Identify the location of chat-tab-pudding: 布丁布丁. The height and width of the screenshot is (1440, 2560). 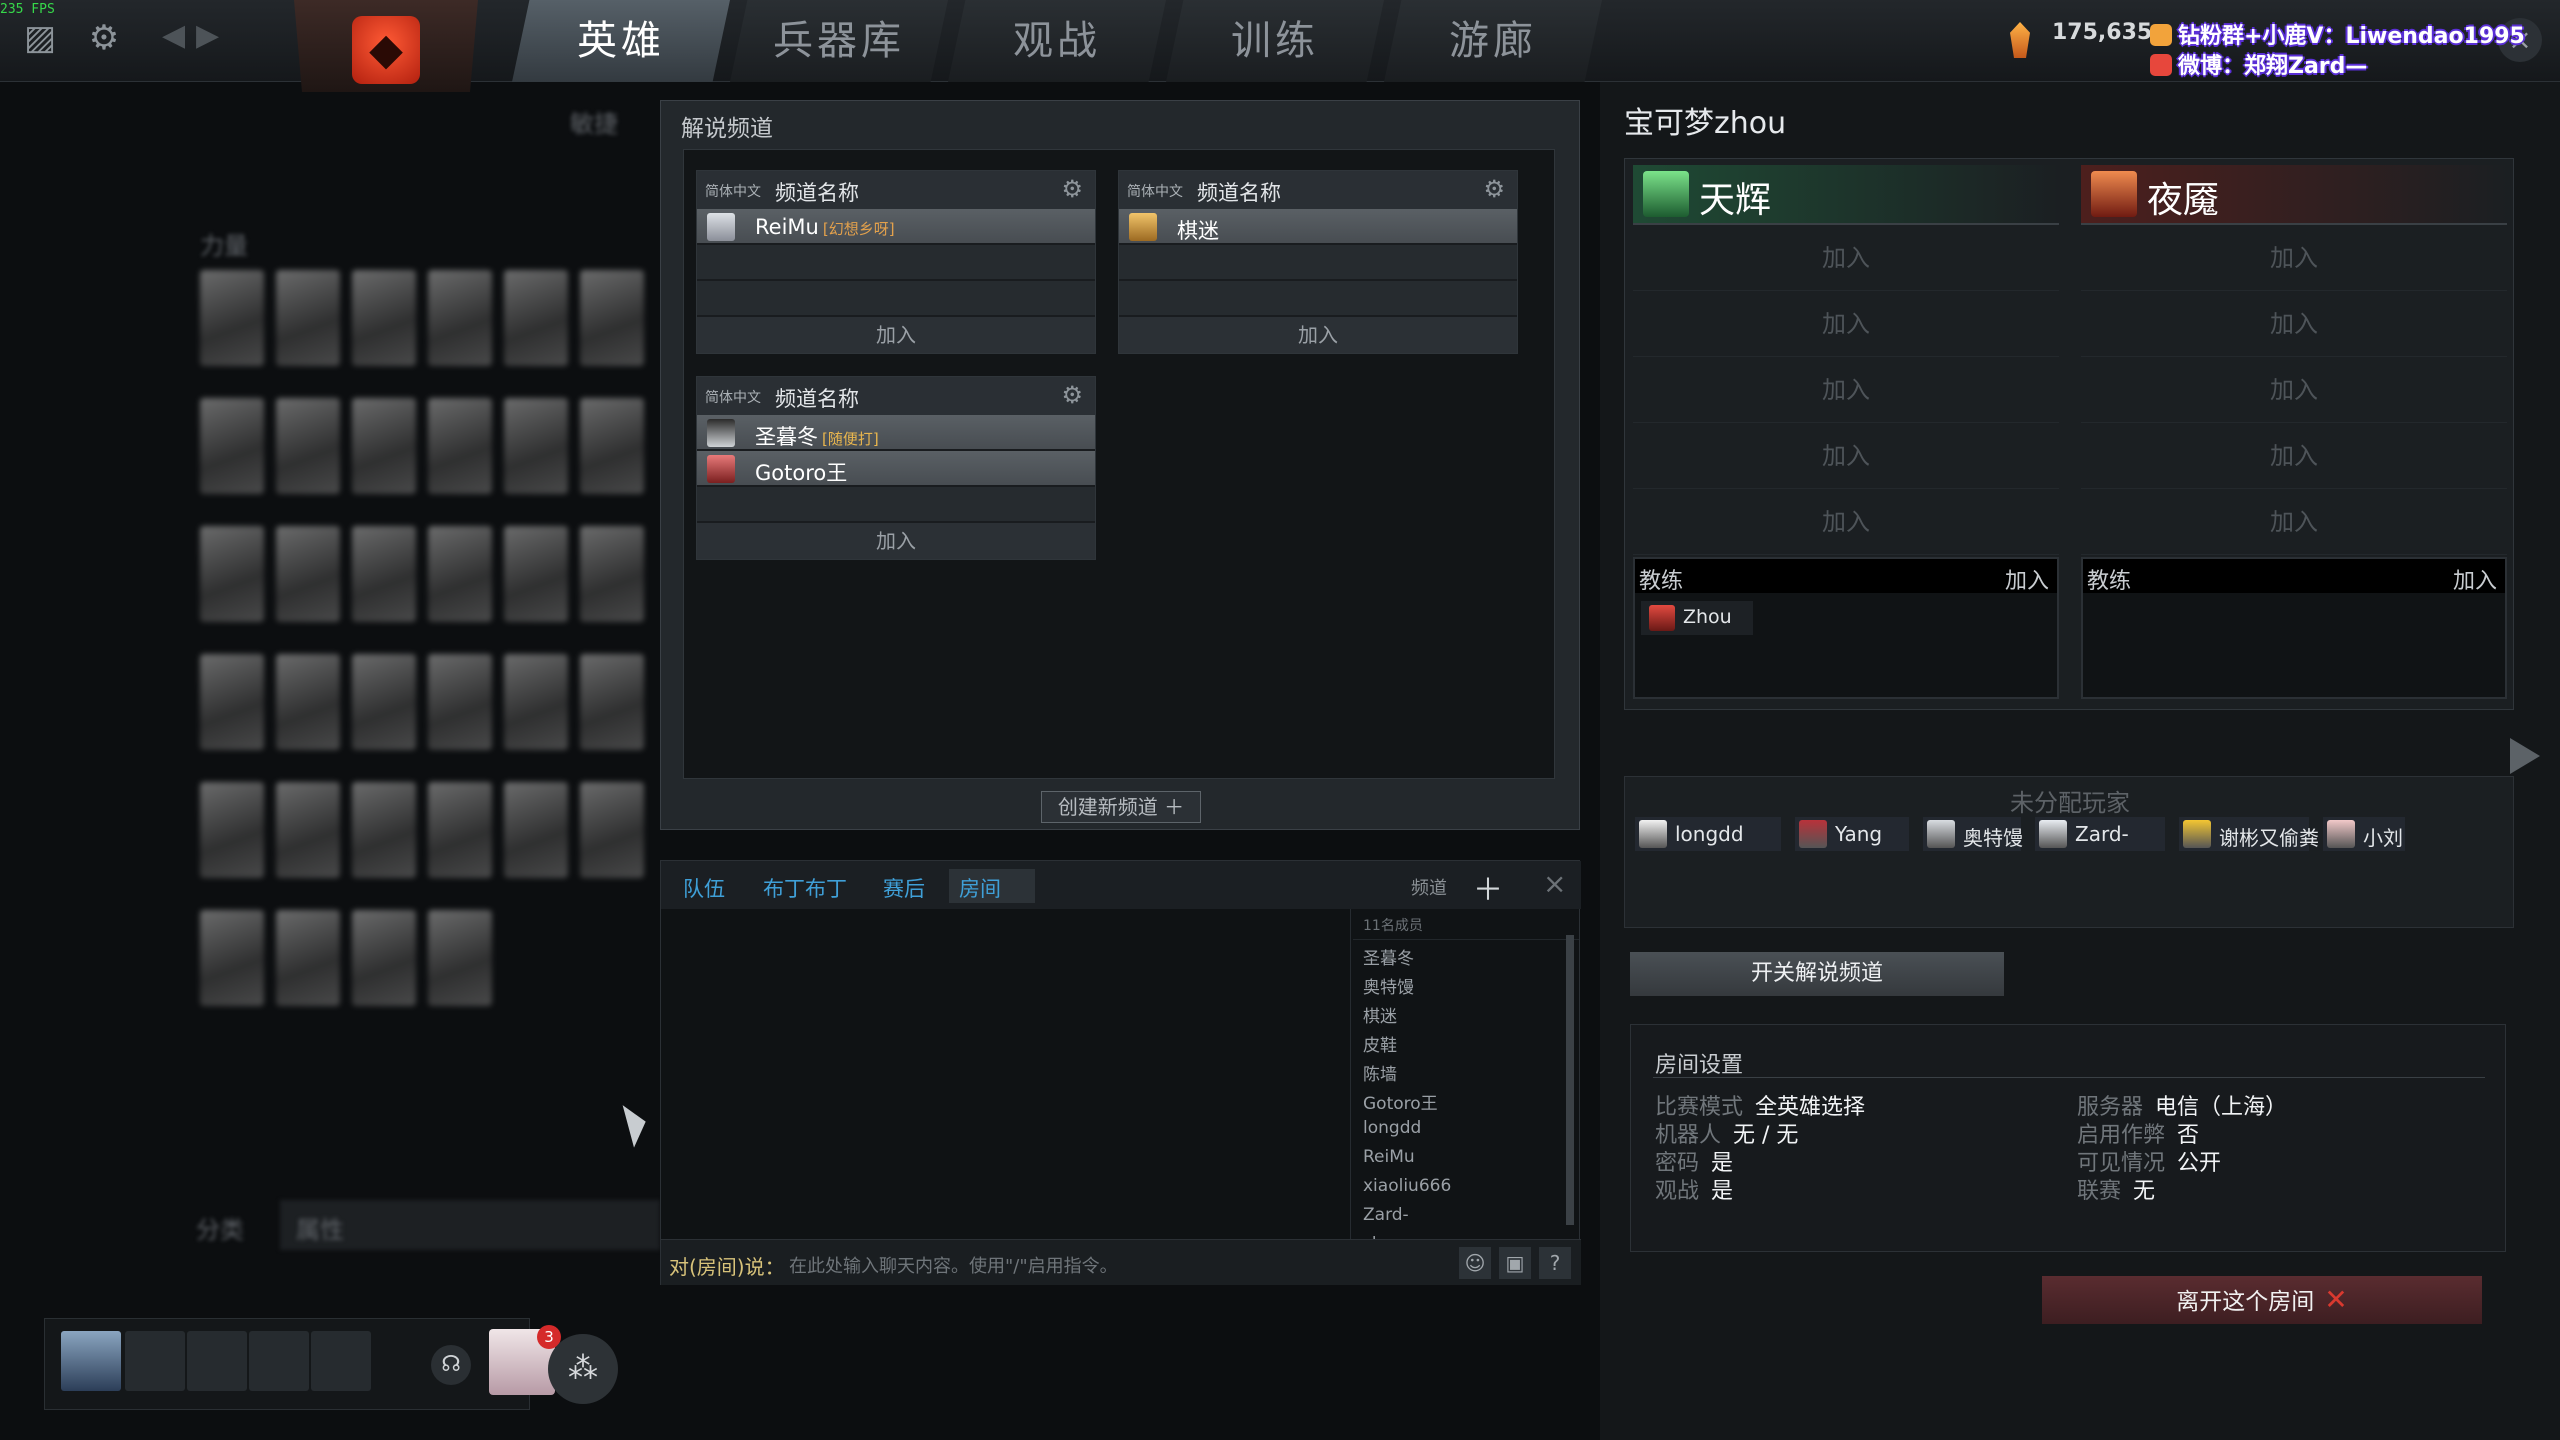
(805, 888).